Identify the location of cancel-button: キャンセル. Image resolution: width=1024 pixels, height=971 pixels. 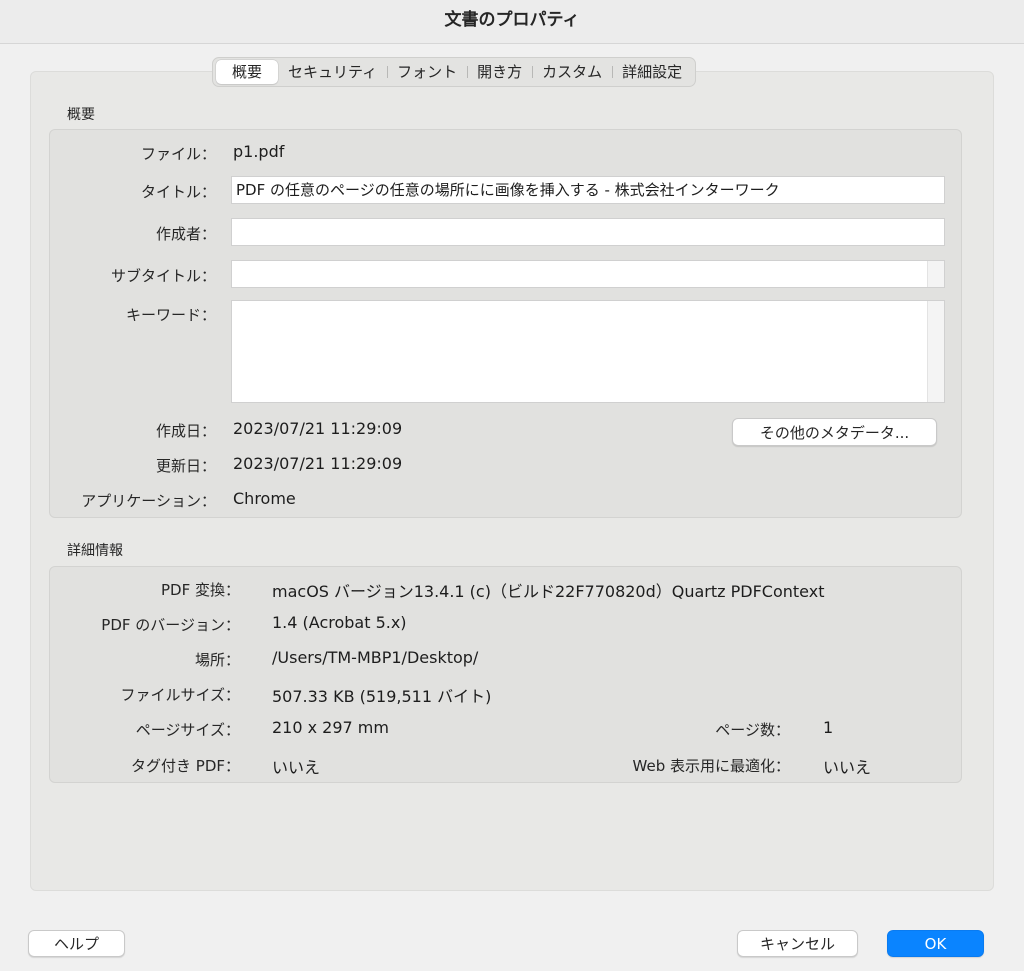
(797, 943).